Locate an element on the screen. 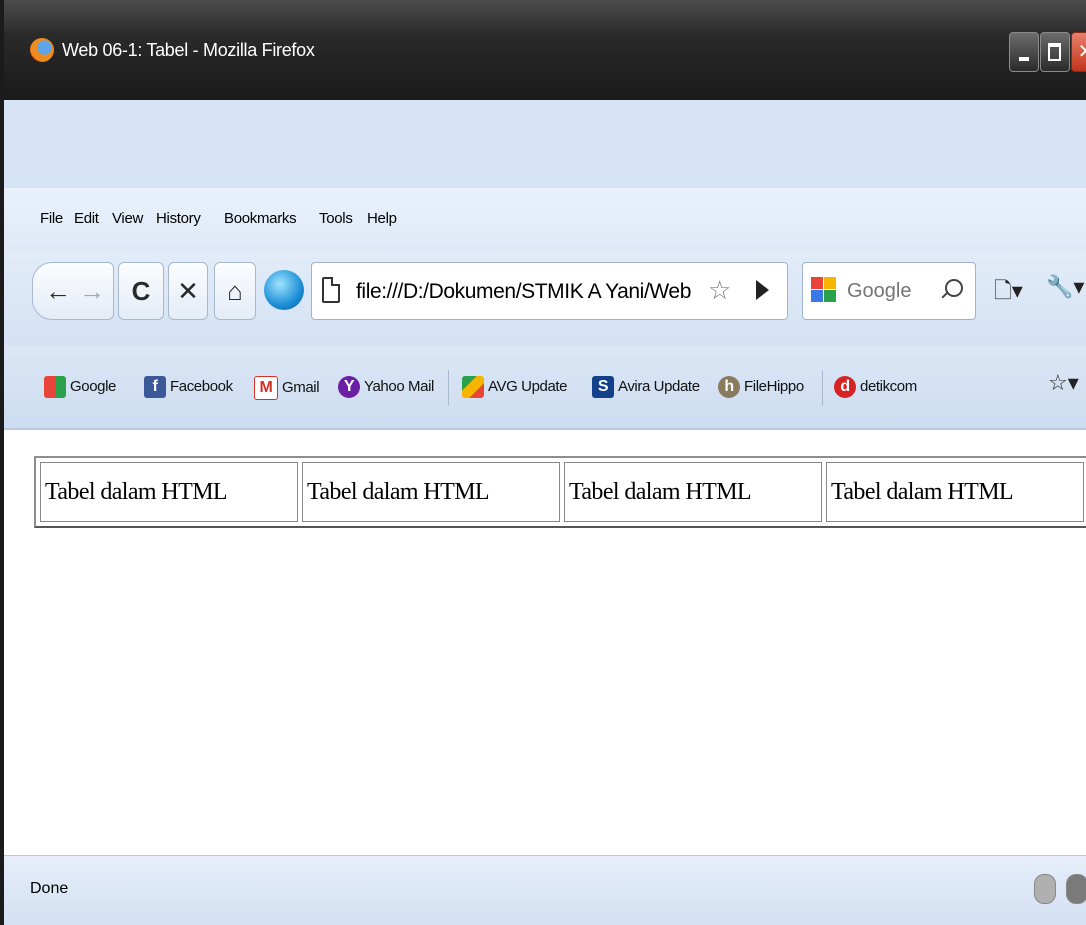  facebook-icon: f is located at coordinates (155, 387).